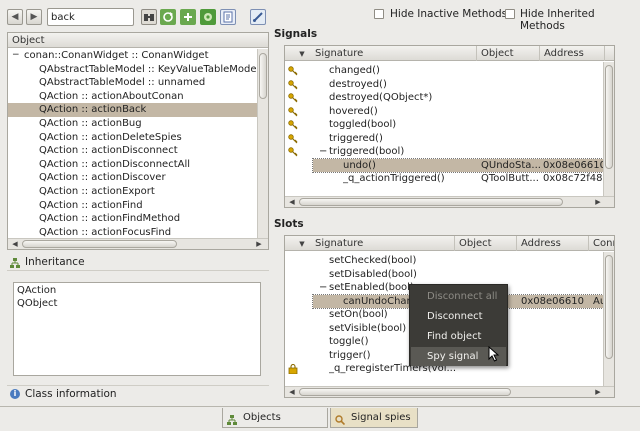 Image resolution: width=640 pixels, height=431 pixels. Describe the element at coordinates (262, 417) in the screenshot. I see `tab-label: Objects hierarchy` at that location.